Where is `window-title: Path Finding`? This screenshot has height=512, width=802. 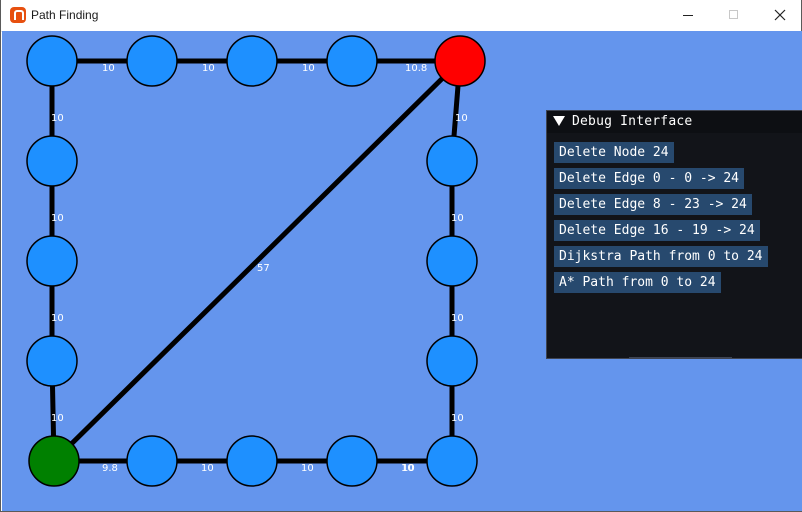
window-title: Path Finding is located at coordinates (65, 15).